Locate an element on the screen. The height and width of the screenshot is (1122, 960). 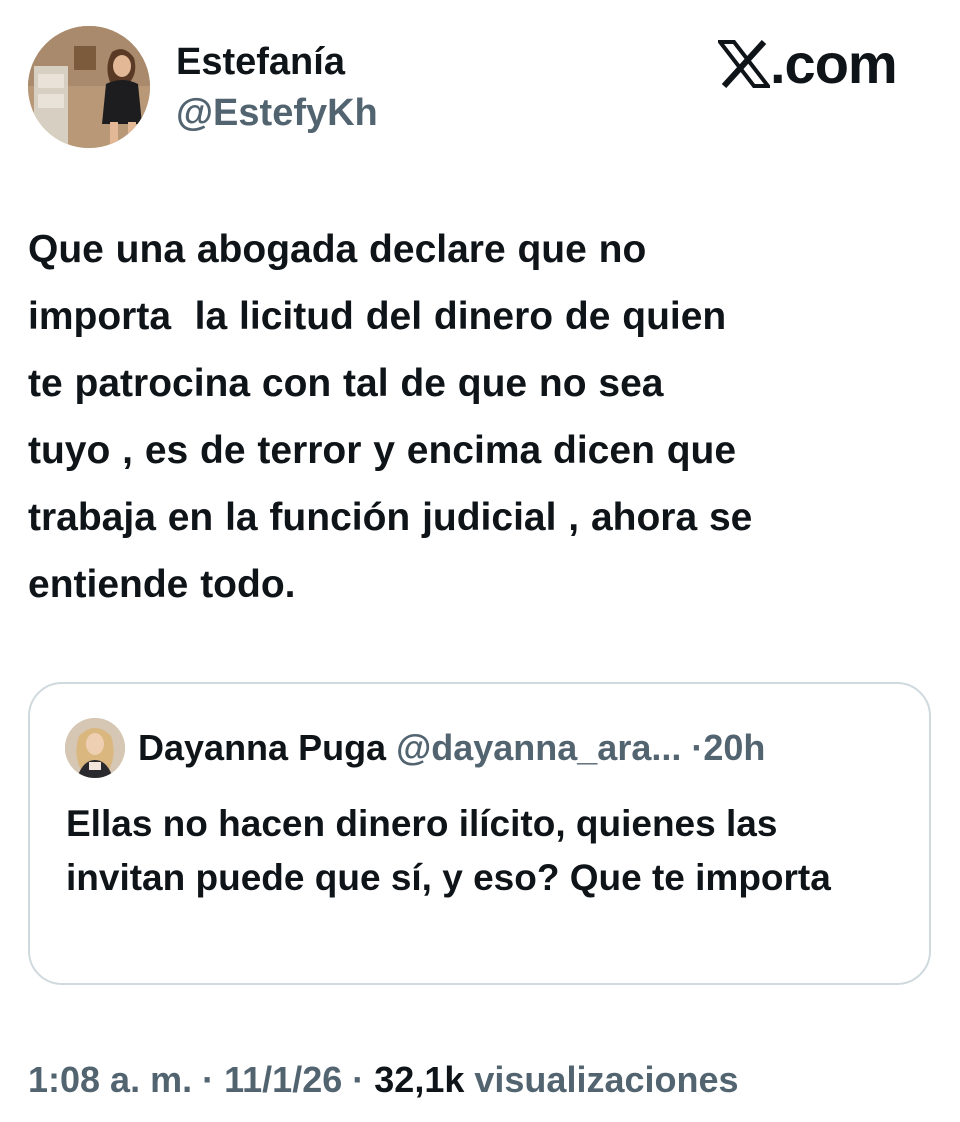
x-logo-icon is located at coordinates (744, 64).